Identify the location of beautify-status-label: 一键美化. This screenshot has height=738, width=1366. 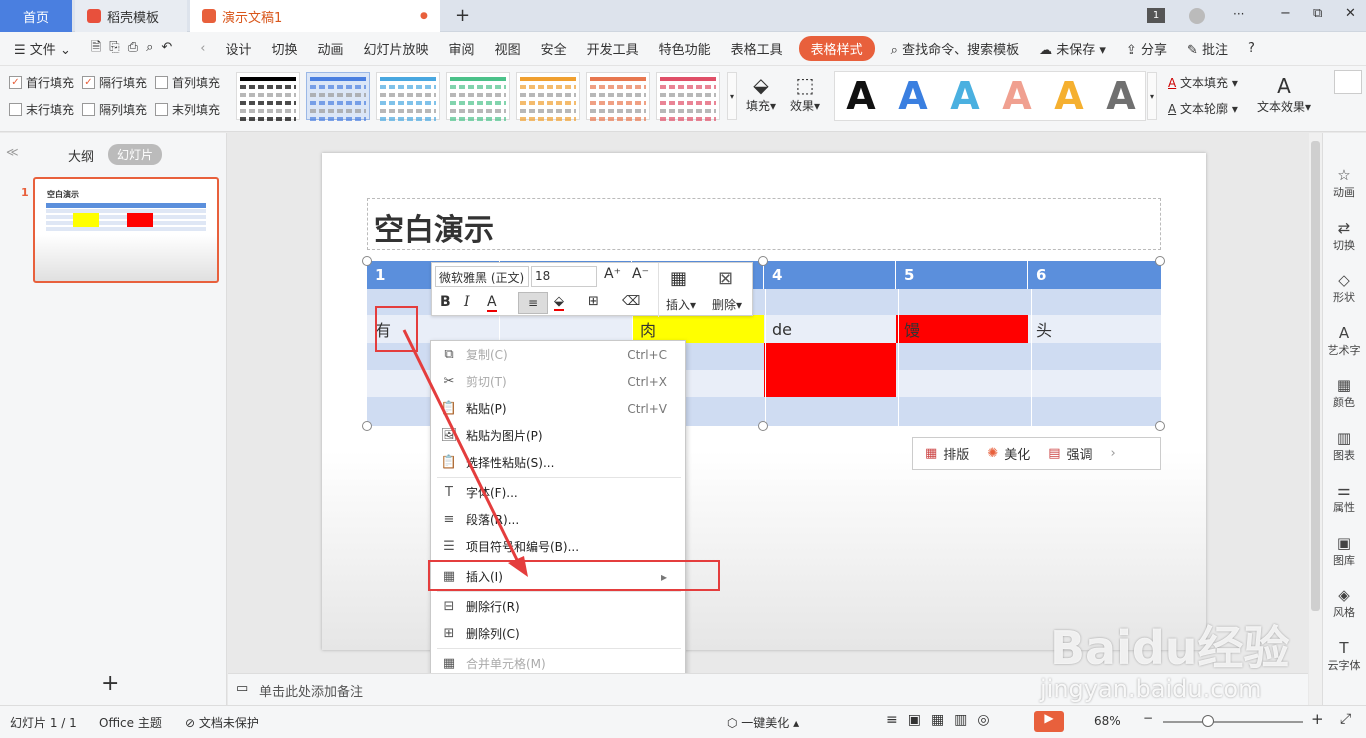
(765, 723).